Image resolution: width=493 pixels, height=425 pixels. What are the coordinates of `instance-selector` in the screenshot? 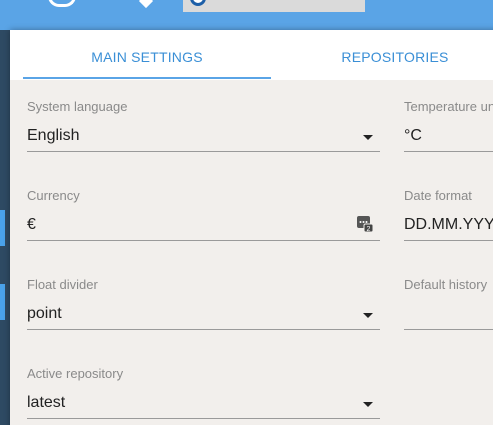 It's located at (274, 6).